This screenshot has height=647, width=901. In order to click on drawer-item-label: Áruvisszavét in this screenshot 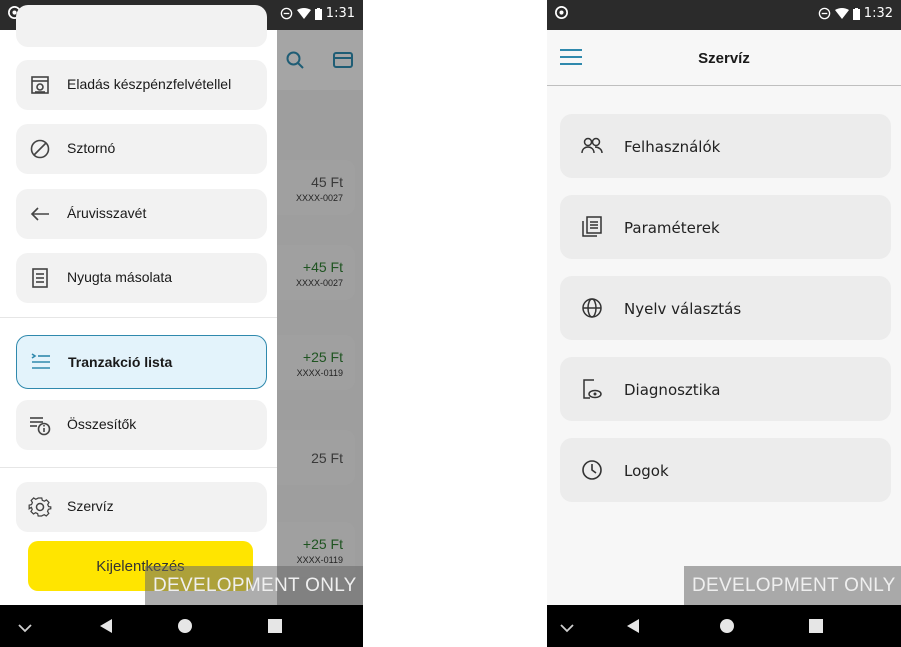, I will do `click(107, 213)`.